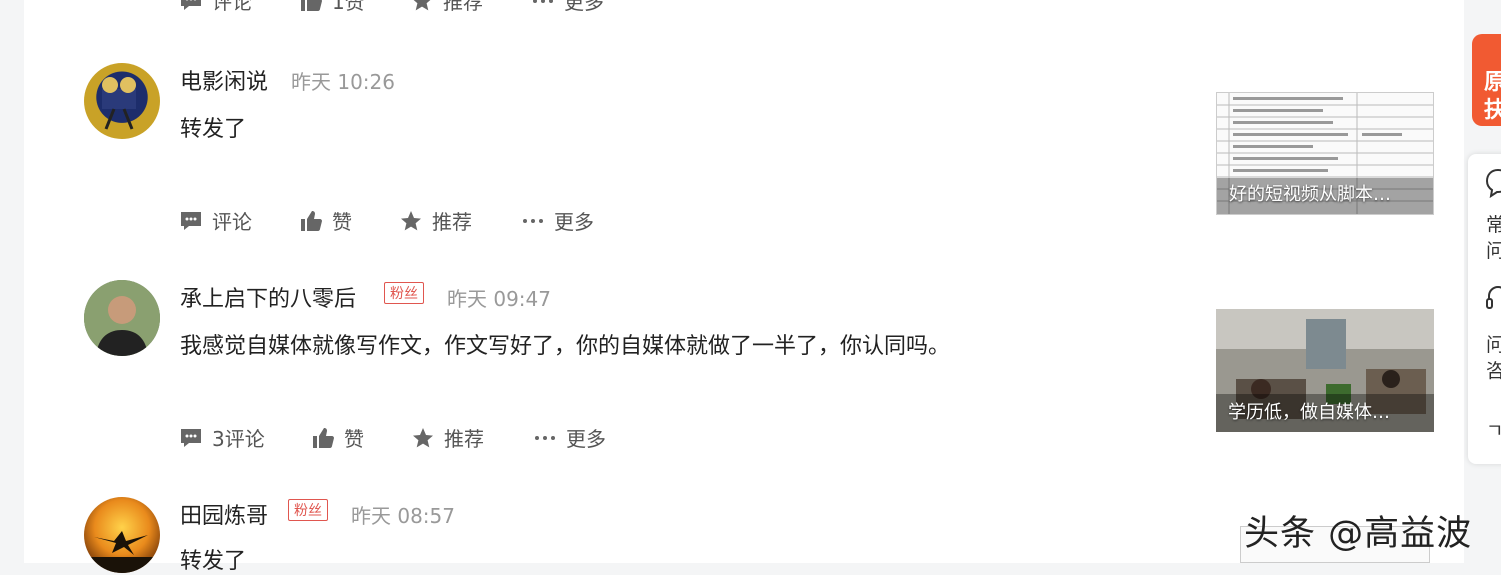 The image size is (1501, 575). I want to click on user-name: 承上启下的八零后, so click(268, 297).